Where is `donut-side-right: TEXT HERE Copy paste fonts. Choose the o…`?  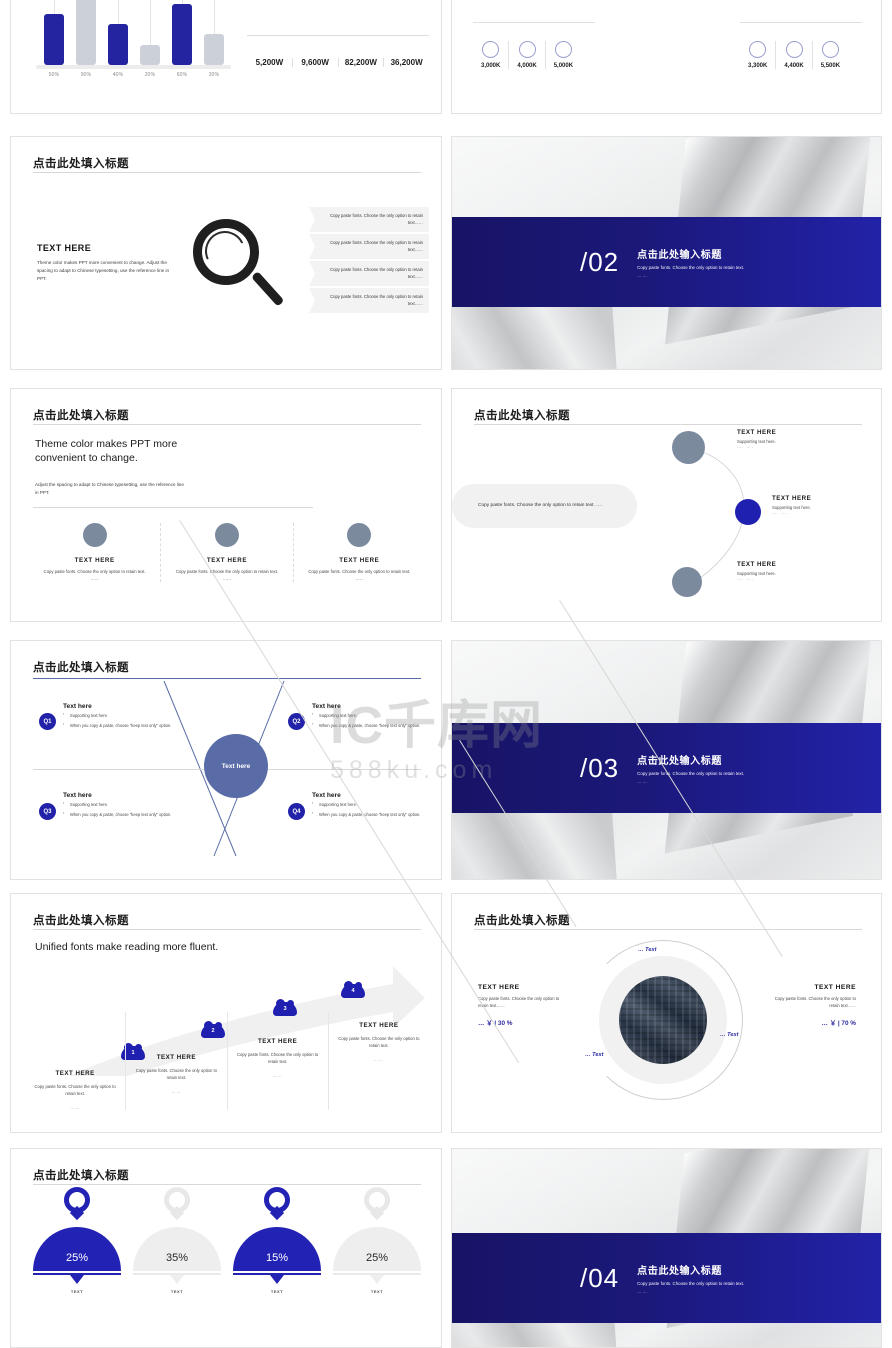
donut-side-right: TEXT HERE Copy paste fonts. Choose the o… is located at coordinates (814, 1005).